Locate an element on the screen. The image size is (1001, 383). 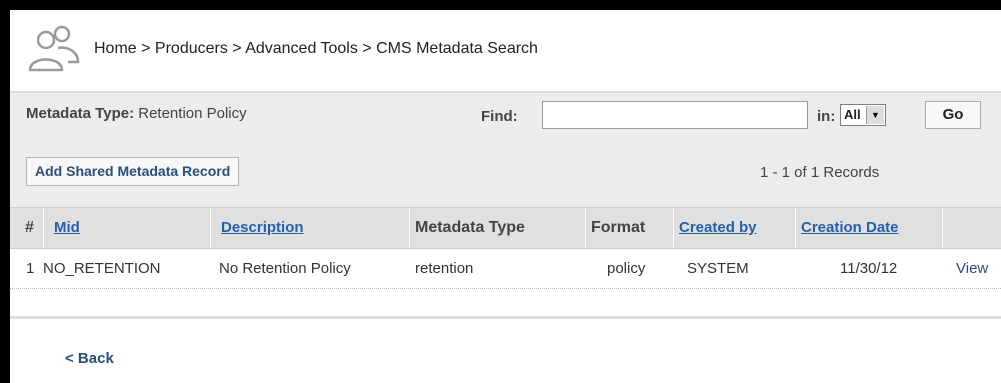
view-link: View is located at coordinates (972, 268).